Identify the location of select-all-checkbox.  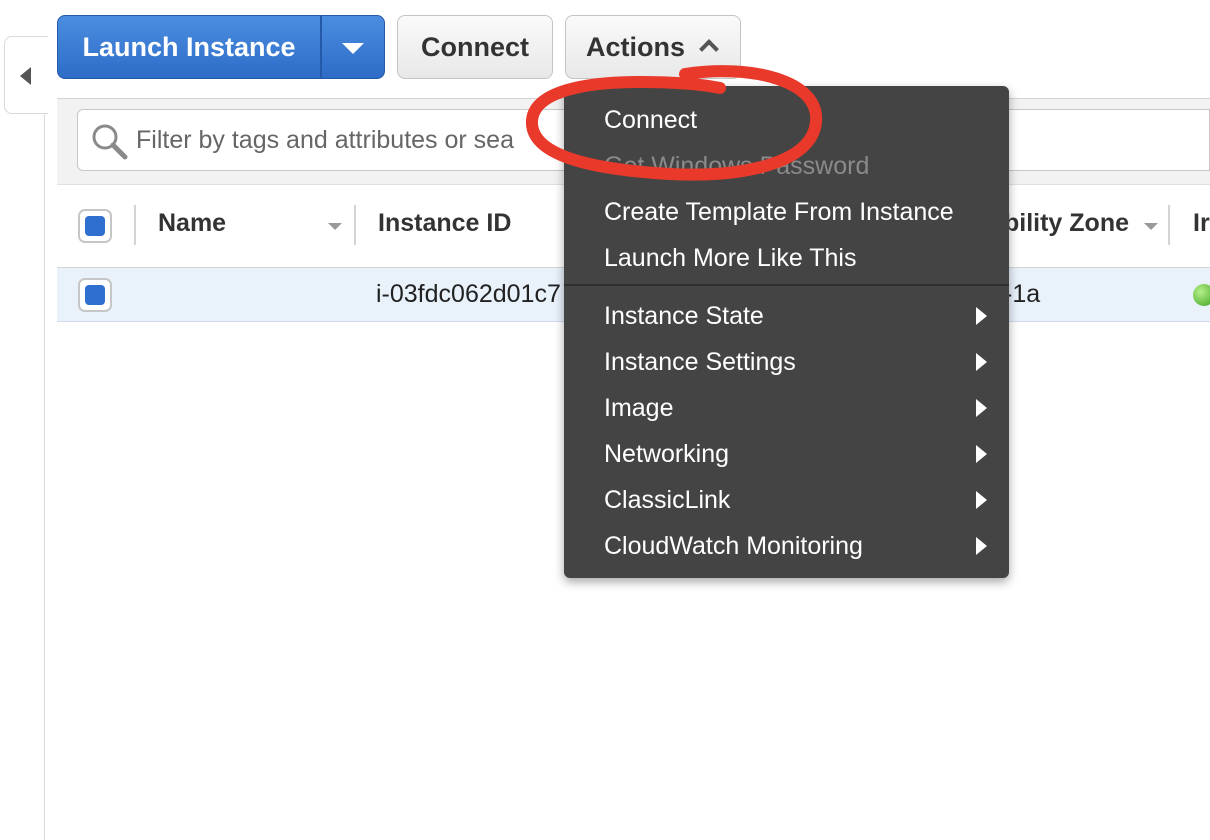
(95, 226).